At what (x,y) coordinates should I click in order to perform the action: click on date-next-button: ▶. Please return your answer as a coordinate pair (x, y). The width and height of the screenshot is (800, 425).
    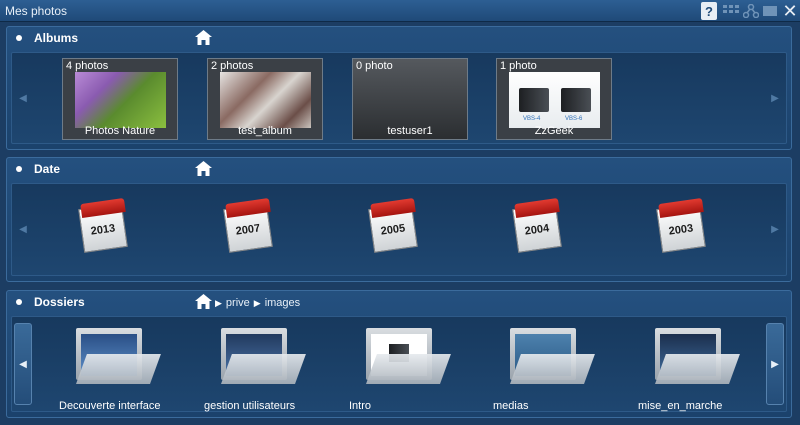
    Looking at the image, I should click on (775, 229).